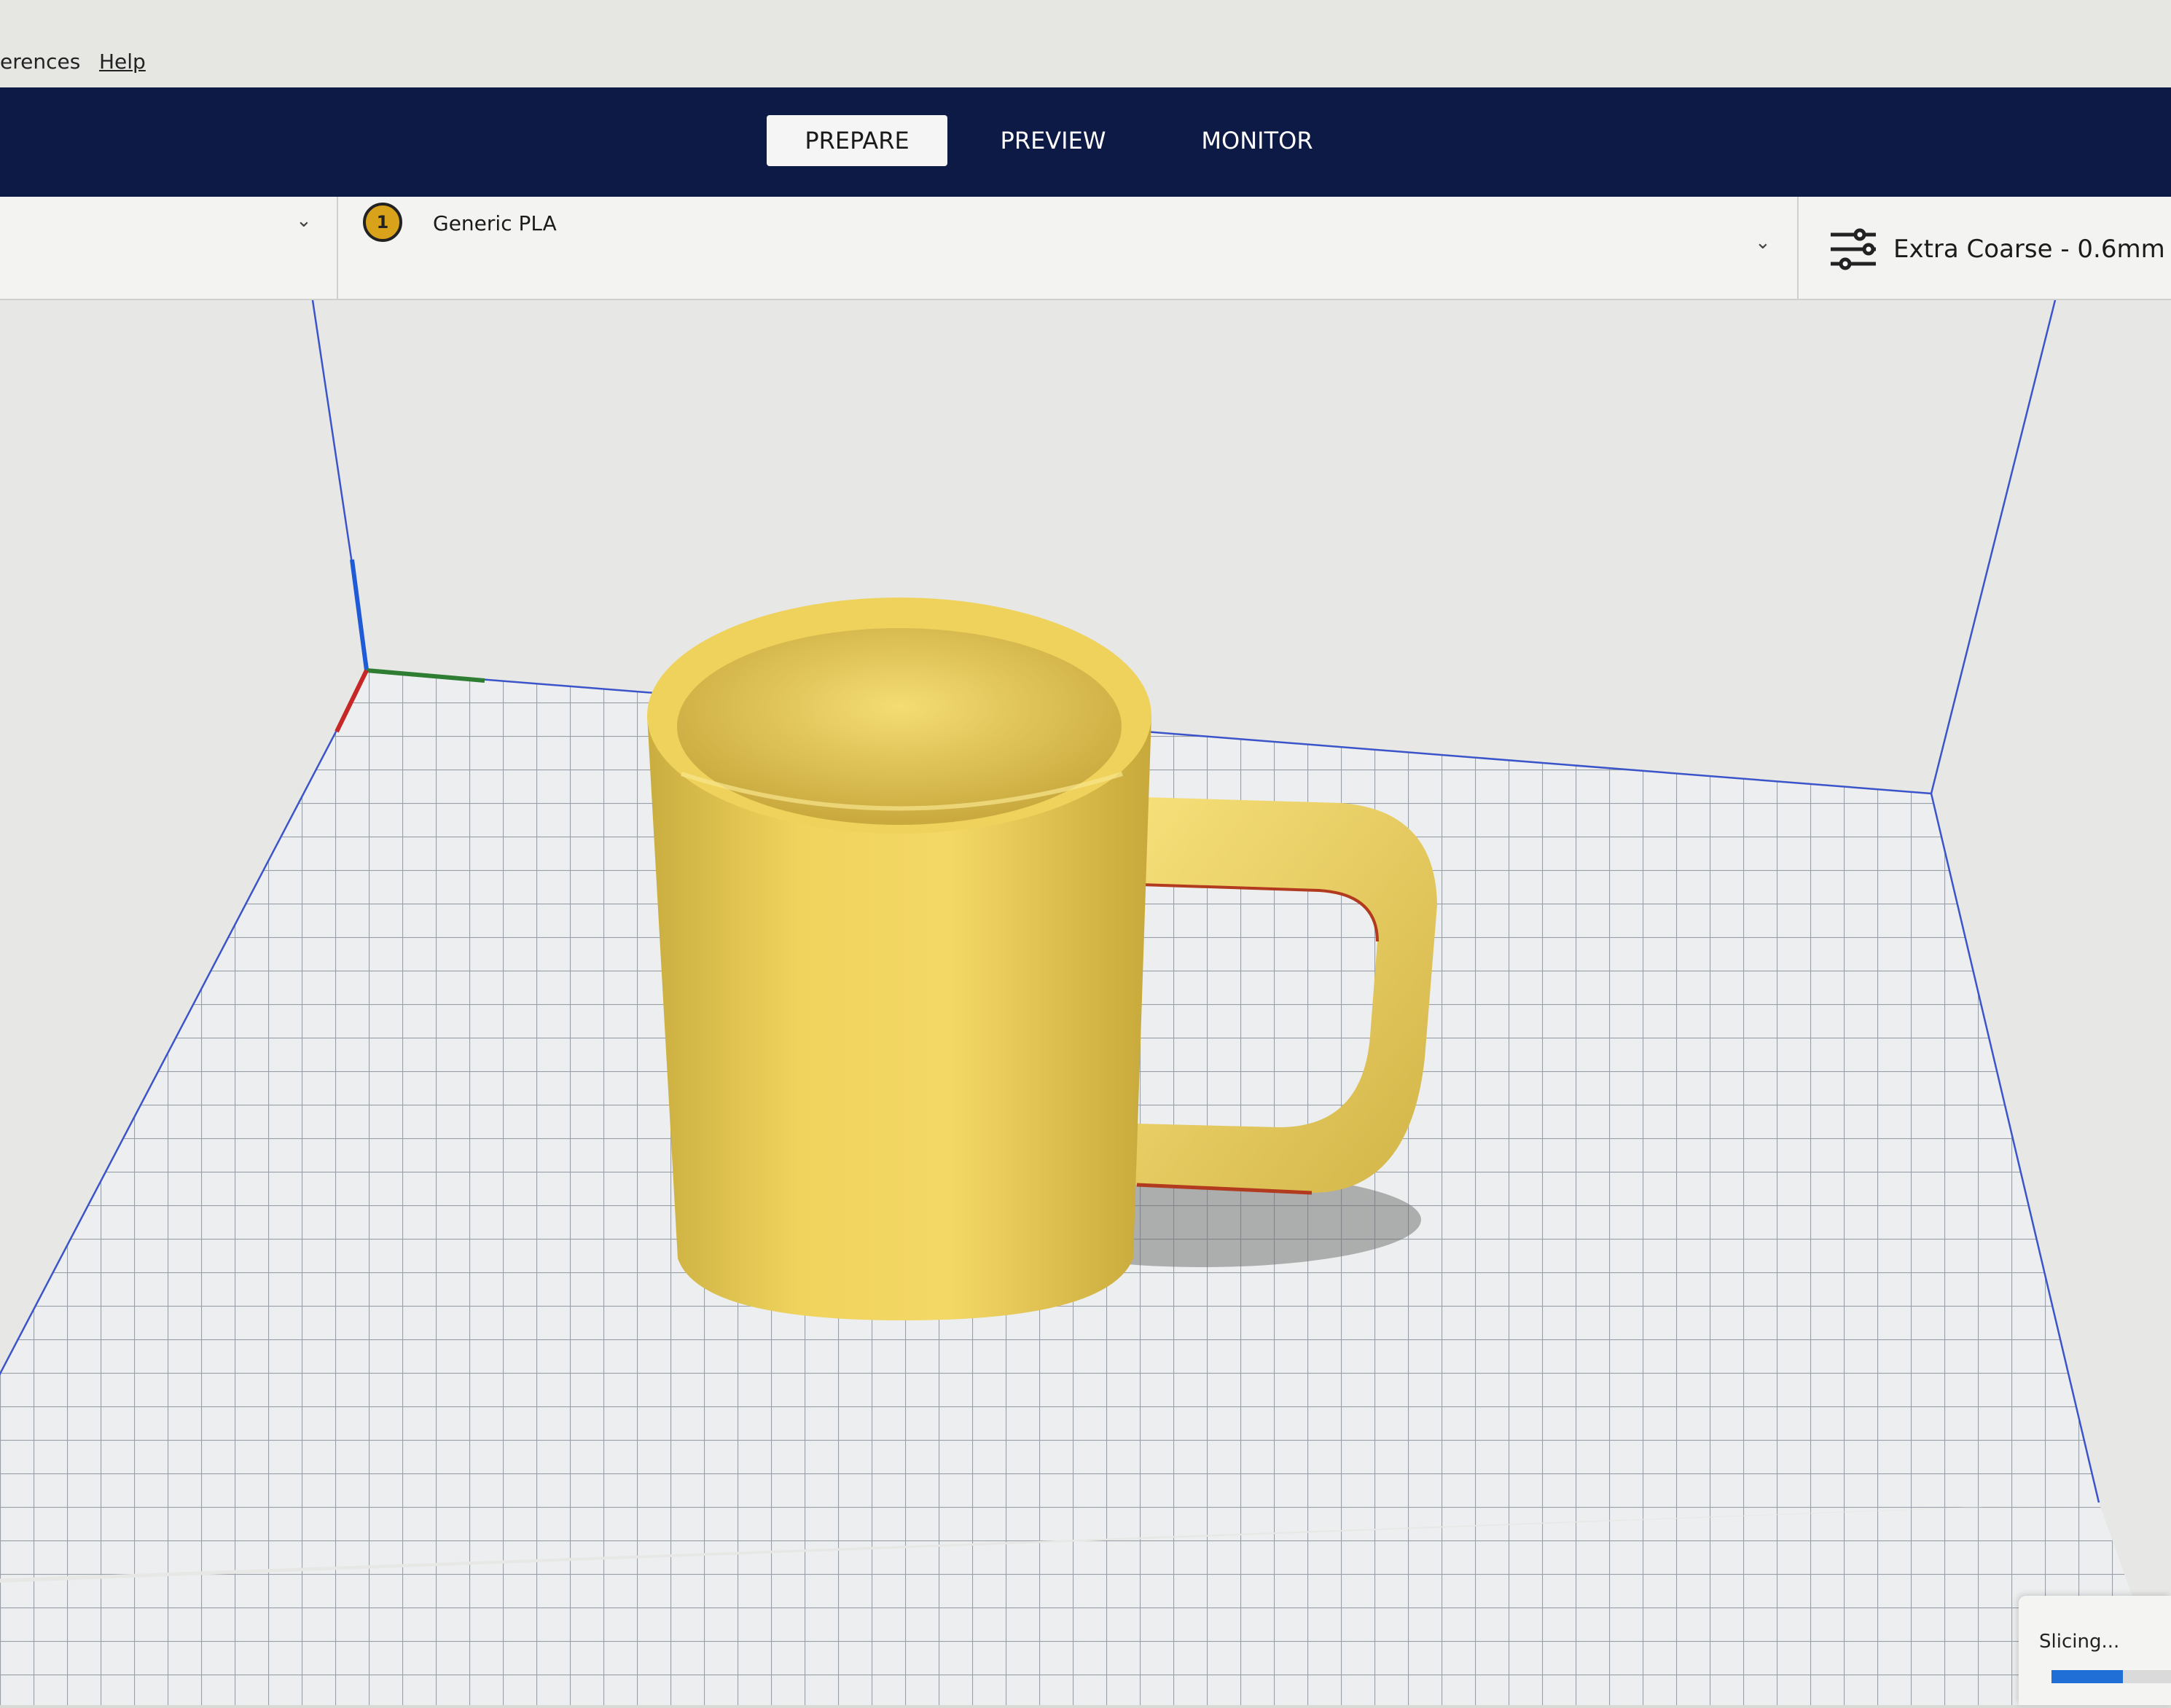 Image resolution: width=2171 pixels, height=1708 pixels. Describe the element at coordinates (382, 222) in the screenshot. I see `extruder-badge: 1` at that location.